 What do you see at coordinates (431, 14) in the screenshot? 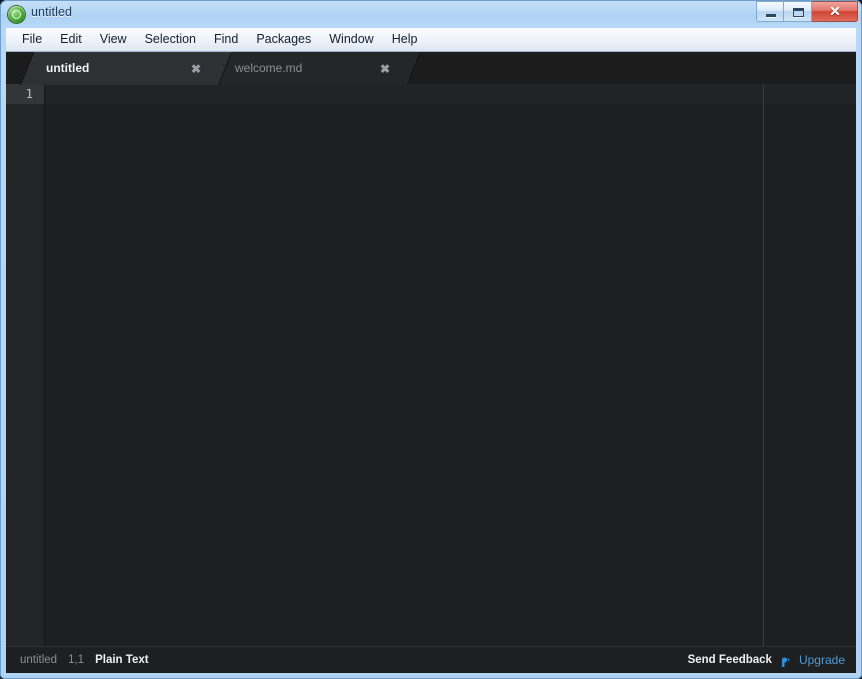
I see `title-bar: untitled ✕` at bounding box center [431, 14].